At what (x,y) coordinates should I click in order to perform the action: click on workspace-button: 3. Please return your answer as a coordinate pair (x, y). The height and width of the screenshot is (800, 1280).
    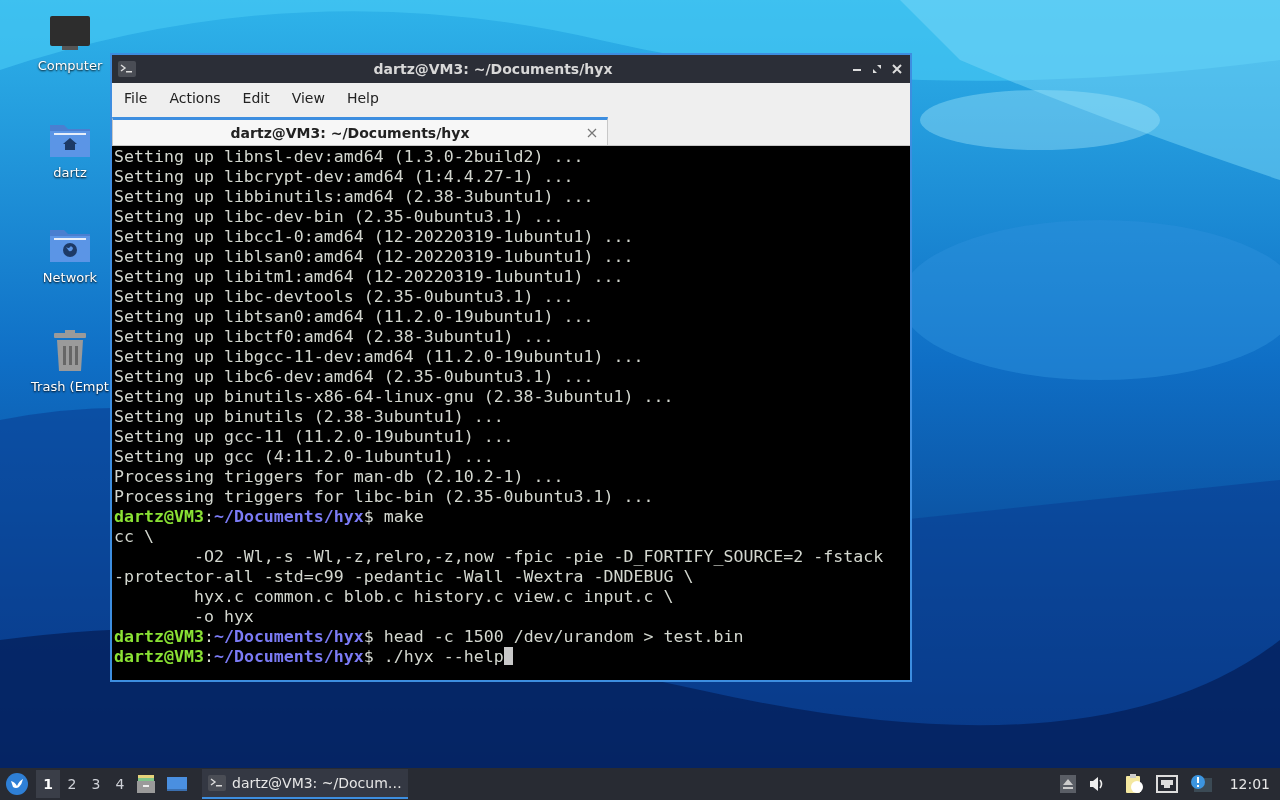
    Looking at the image, I should click on (96, 784).